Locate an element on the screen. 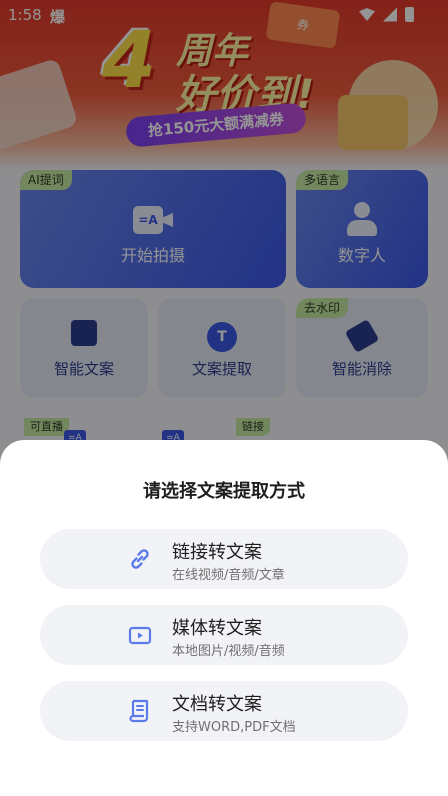  option-subtitle: 本地图片/视频/音频 is located at coordinates (228, 651).